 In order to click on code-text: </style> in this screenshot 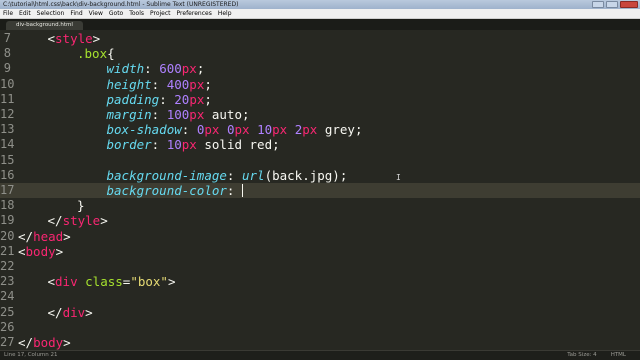, I will do `click(78, 220)`.